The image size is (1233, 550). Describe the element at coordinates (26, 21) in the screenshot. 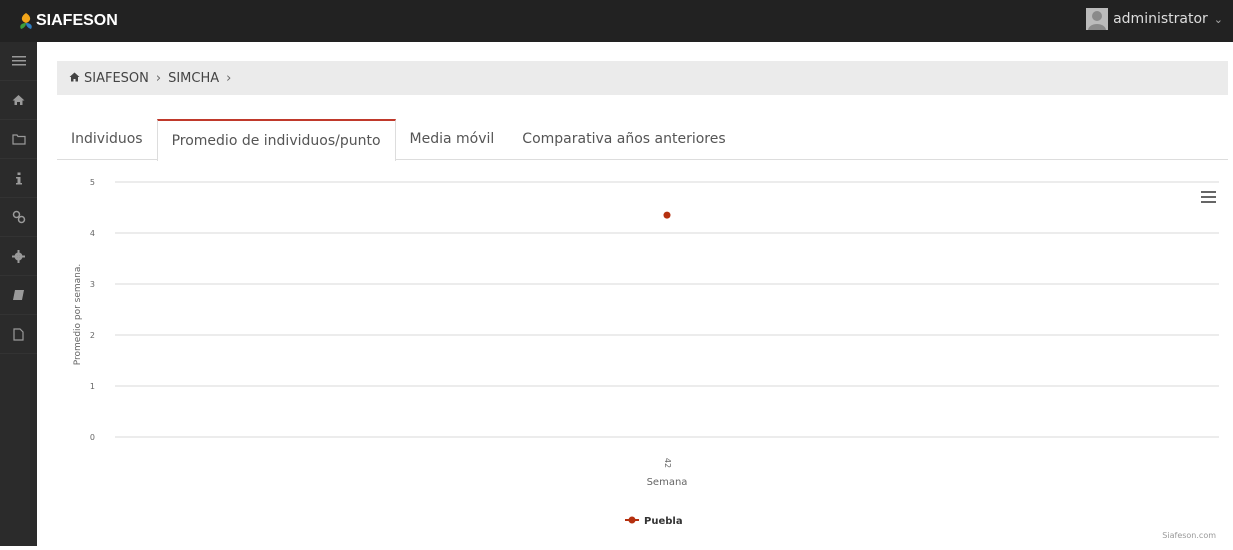

I see `leaf-logo-icon` at that location.